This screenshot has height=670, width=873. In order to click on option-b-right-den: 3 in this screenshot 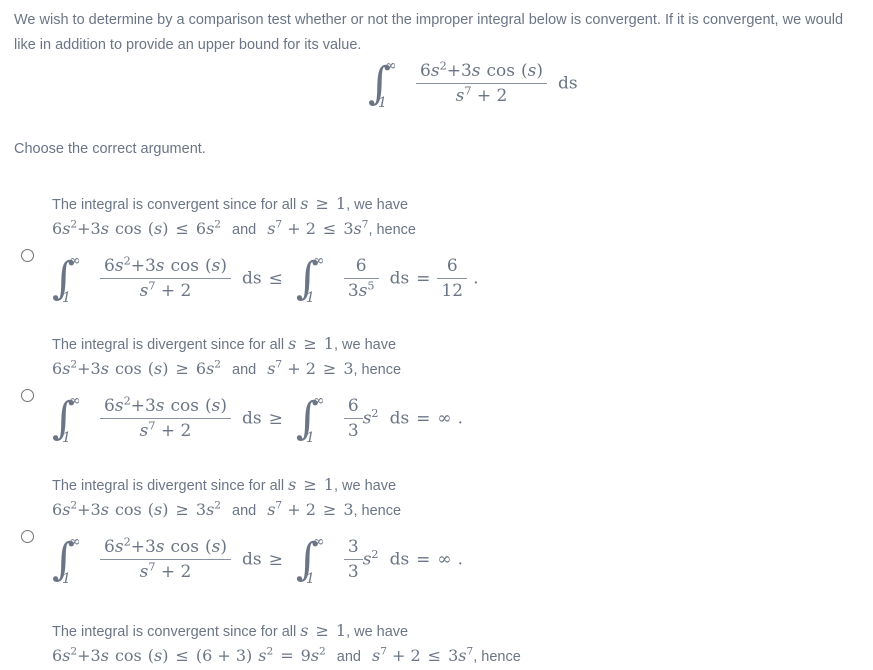, I will do `click(353, 430)`.